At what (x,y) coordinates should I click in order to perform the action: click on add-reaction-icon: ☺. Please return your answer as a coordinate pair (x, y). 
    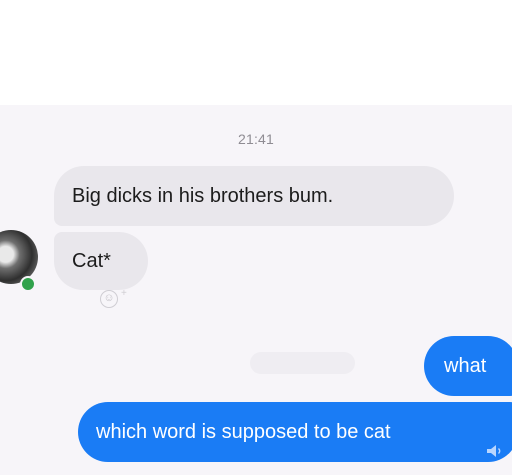
    Looking at the image, I should click on (109, 299).